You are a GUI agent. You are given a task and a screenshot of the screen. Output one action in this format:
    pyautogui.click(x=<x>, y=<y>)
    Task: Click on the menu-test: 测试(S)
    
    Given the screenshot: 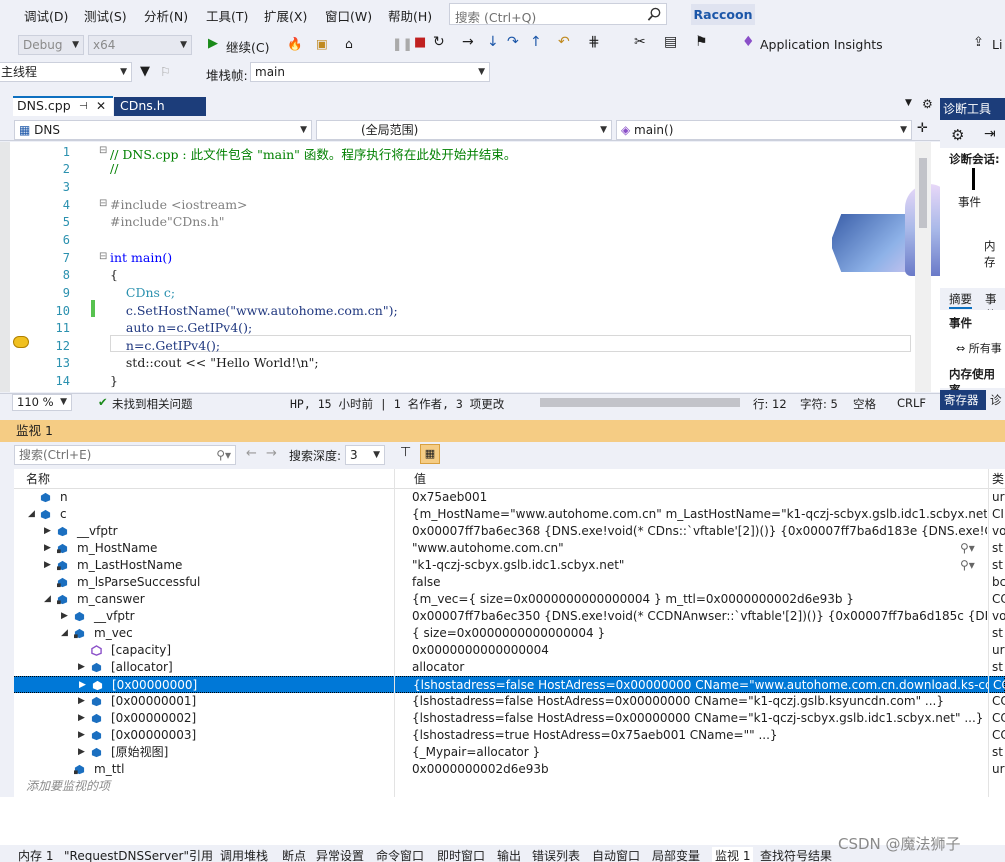 What is the action you would take?
    pyautogui.click(x=105, y=15)
    